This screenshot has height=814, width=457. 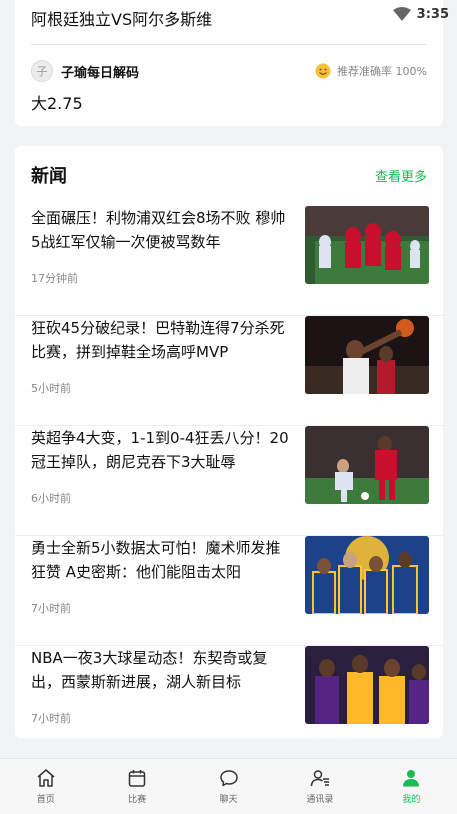 What do you see at coordinates (49, 176) in the screenshot?
I see `news-section-title: 新闻` at bounding box center [49, 176].